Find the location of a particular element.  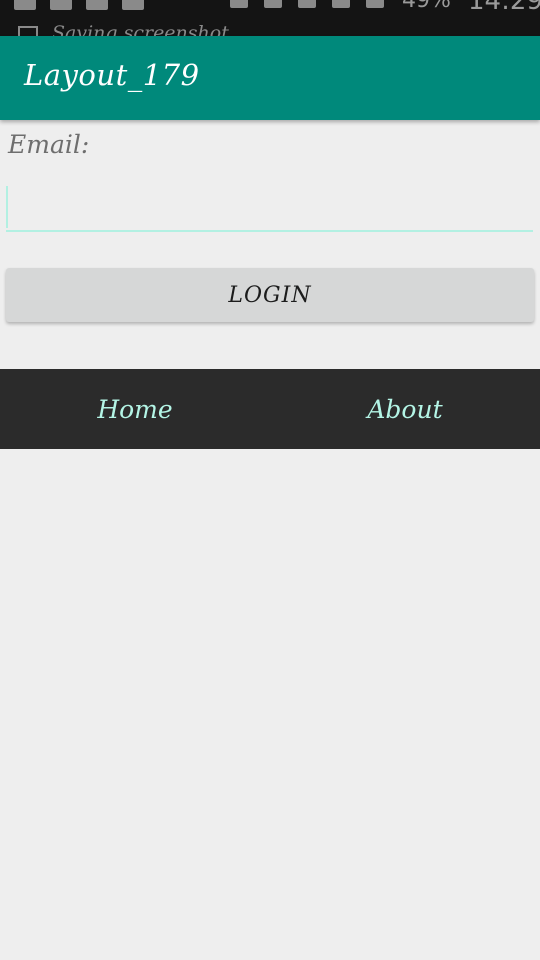

data-transfer-icon is located at coordinates (307, 4).